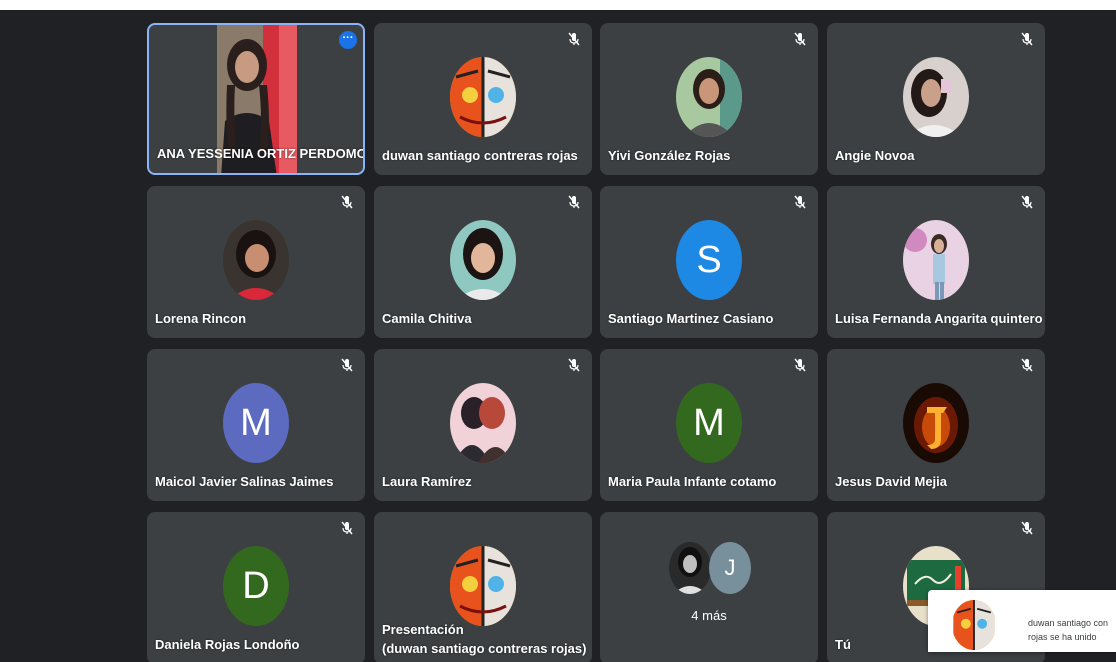 The height and width of the screenshot is (662, 1116). Describe the element at coordinates (709, 615) in the screenshot. I see `more-participants-label: 4 más` at that location.